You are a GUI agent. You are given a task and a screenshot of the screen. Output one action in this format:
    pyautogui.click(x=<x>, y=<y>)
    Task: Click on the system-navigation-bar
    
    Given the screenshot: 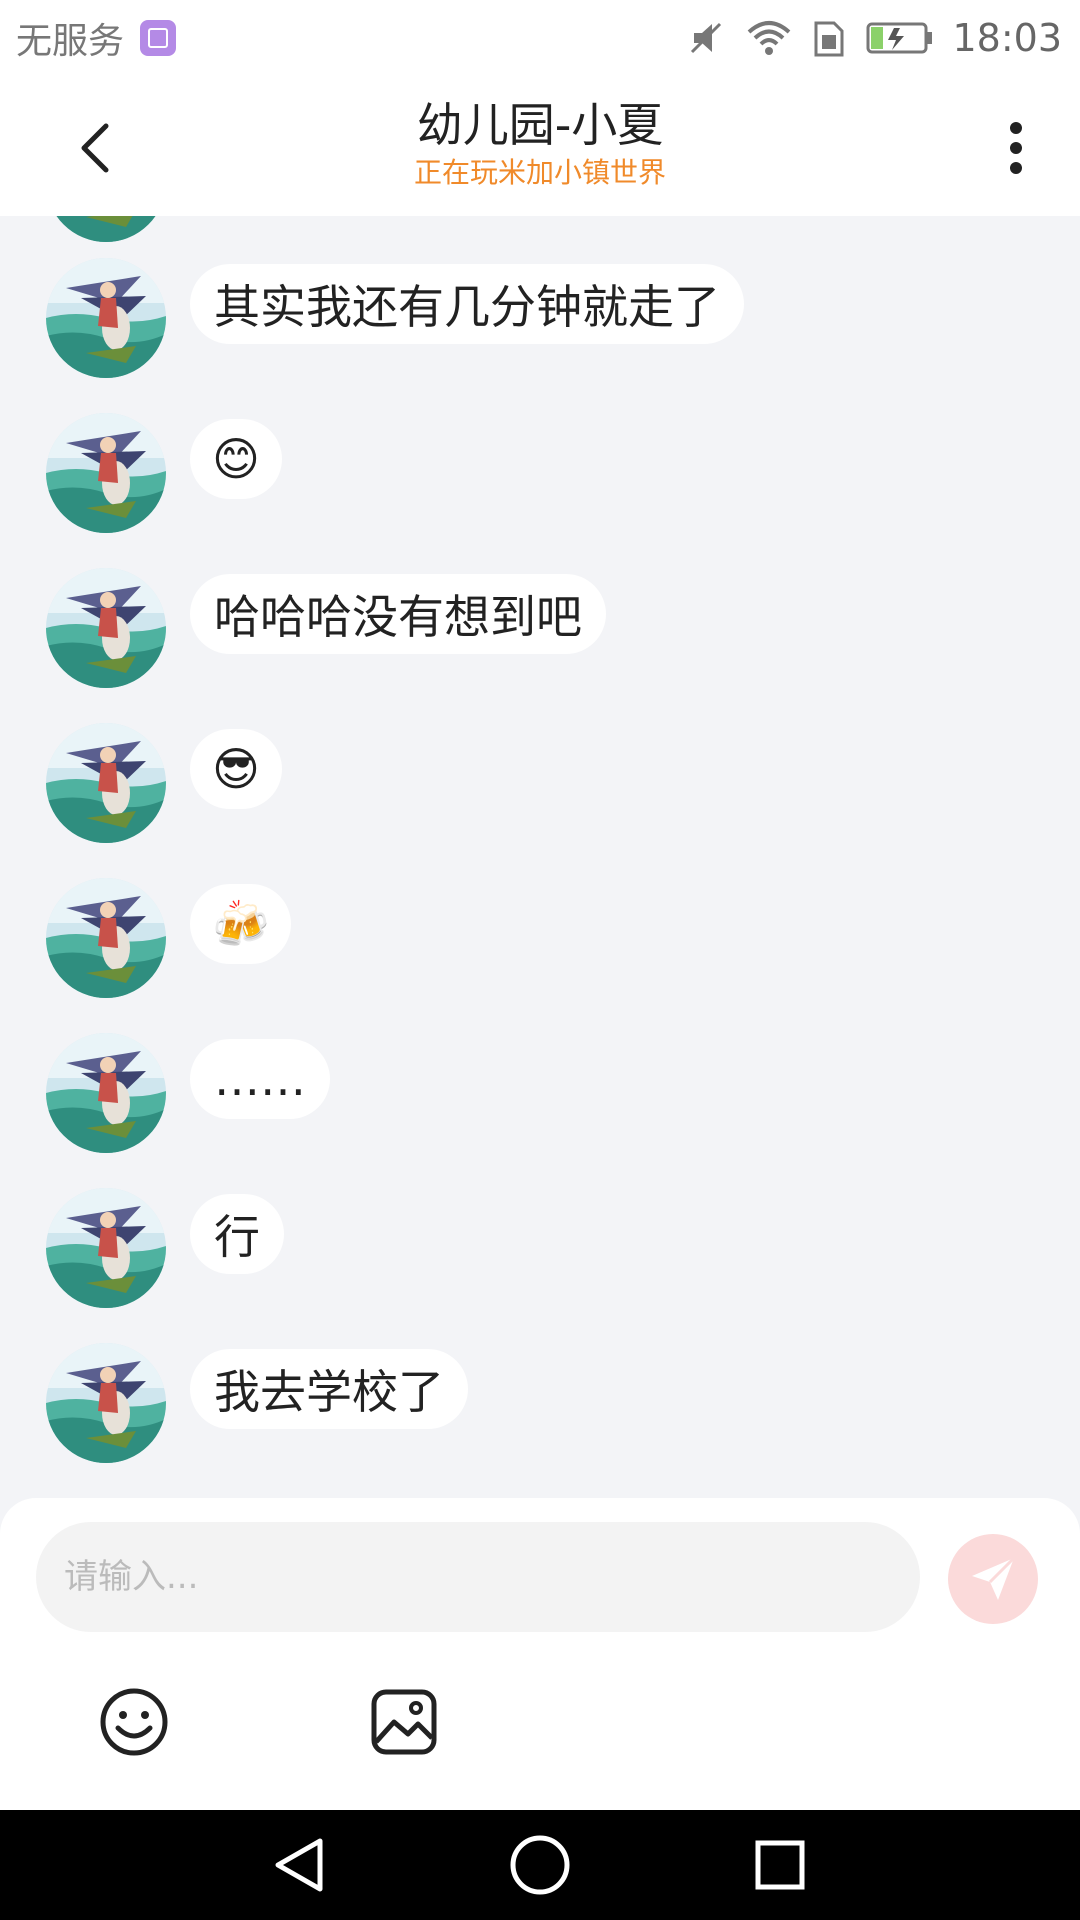 What is the action you would take?
    pyautogui.click(x=540, y=1865)
    